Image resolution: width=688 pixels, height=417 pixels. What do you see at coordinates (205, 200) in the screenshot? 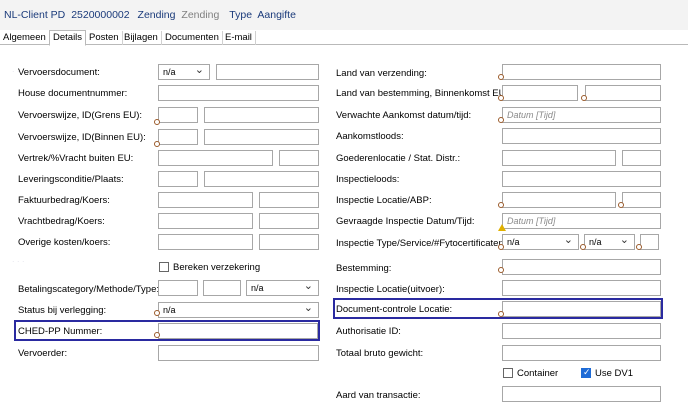
I see `faktuur-input` at bounding box center [205, 200].